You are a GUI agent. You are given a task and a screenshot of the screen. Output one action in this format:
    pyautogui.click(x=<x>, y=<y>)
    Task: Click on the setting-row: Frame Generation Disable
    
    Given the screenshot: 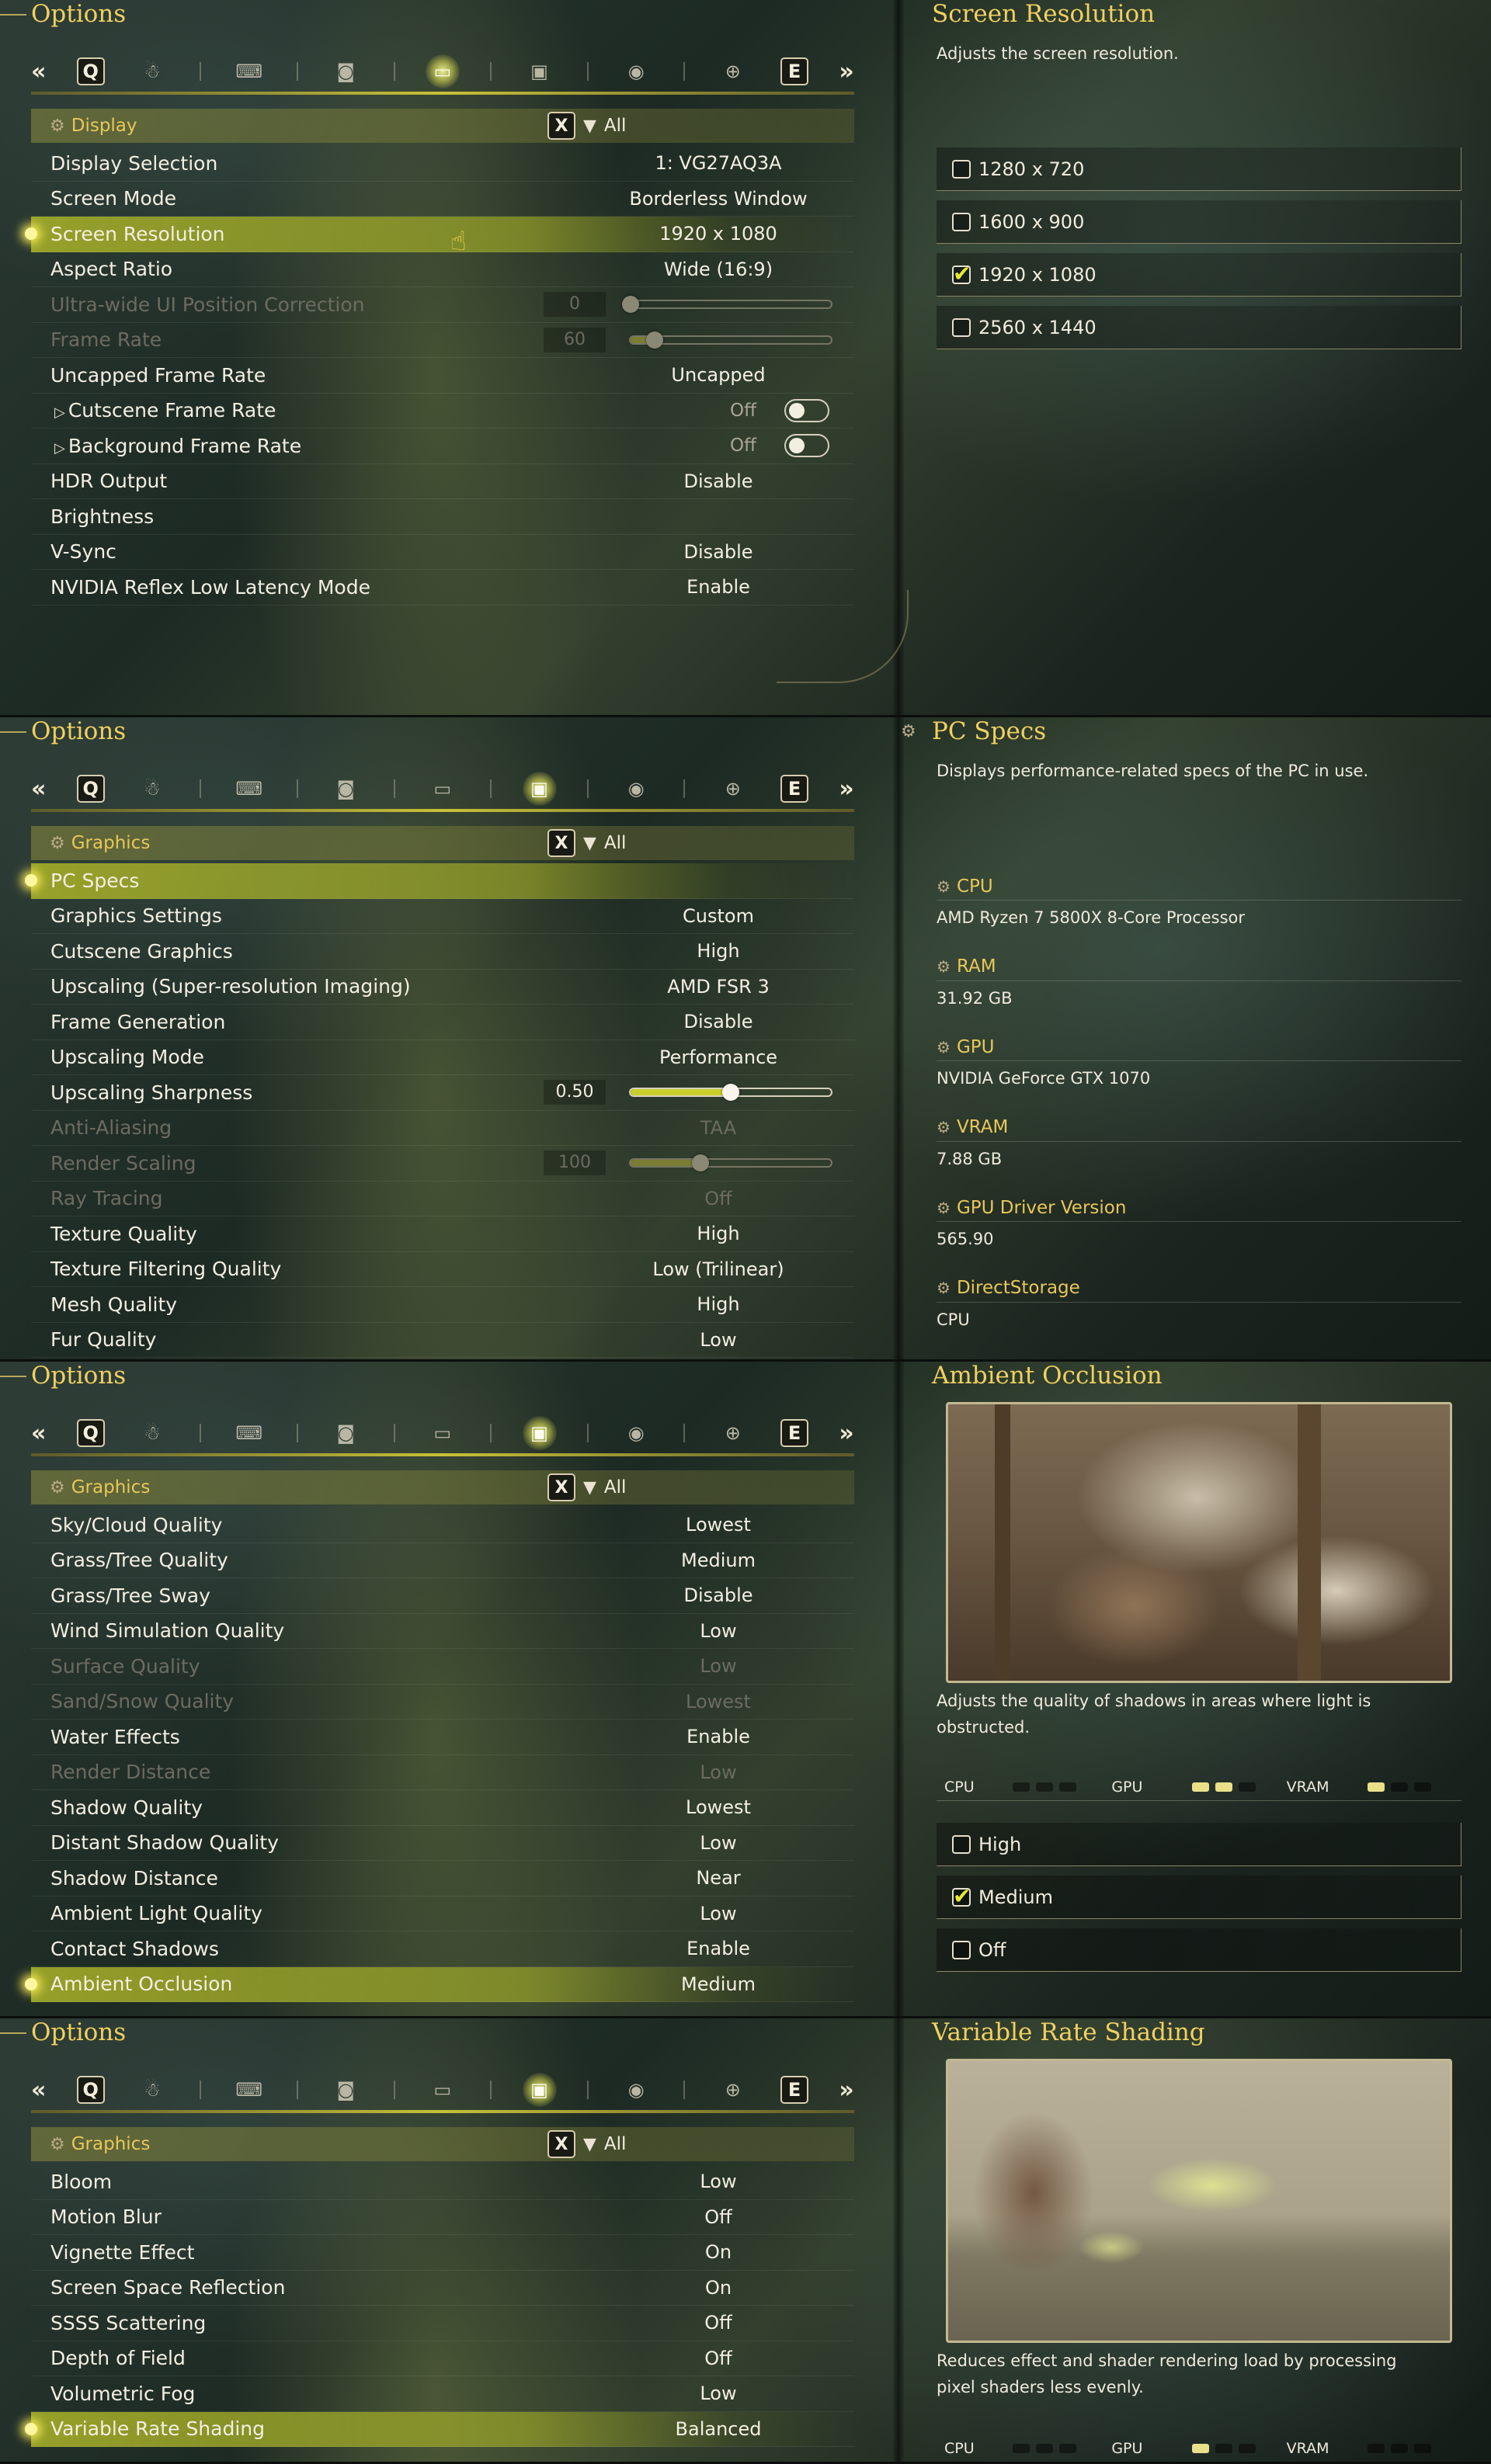 What is the action you would take?
    pyautogui.click(x=442, y=1023)
    